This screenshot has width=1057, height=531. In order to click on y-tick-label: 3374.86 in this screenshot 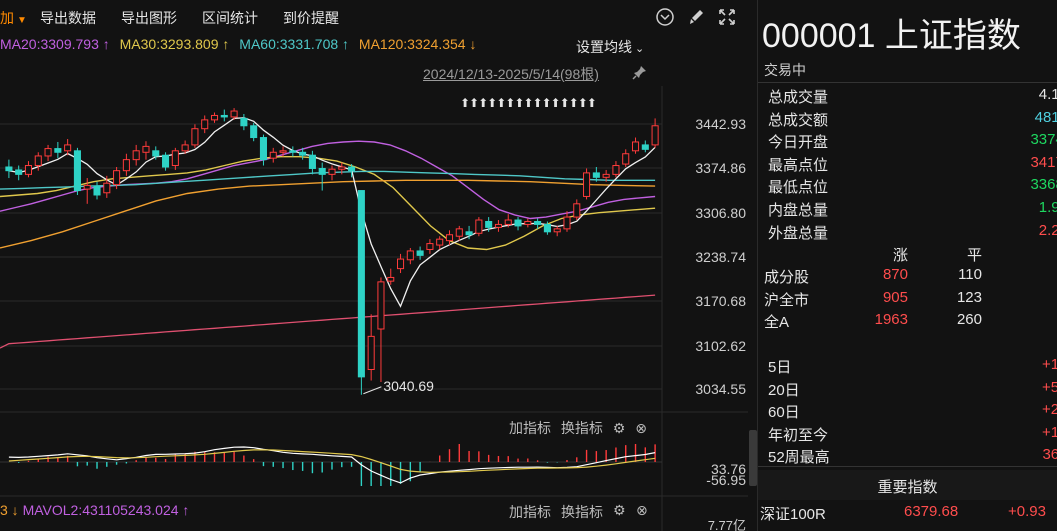, I will do `click(720, 168)`.